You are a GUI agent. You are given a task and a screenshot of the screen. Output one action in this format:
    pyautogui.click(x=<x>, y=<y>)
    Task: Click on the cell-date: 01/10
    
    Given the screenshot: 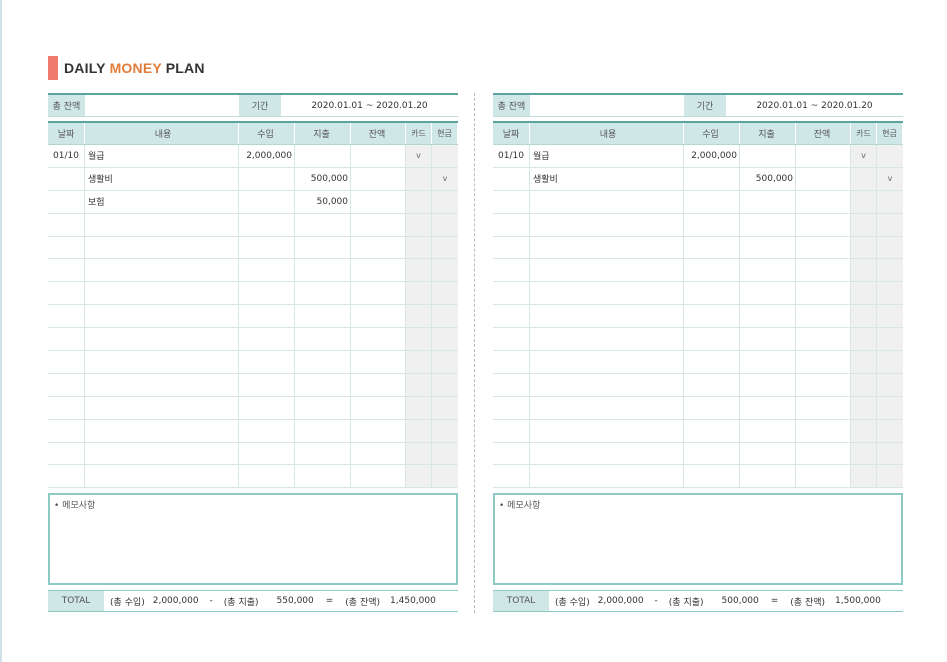 What is the action you would take?
    pyautogui.click(x=66, y=156)
    